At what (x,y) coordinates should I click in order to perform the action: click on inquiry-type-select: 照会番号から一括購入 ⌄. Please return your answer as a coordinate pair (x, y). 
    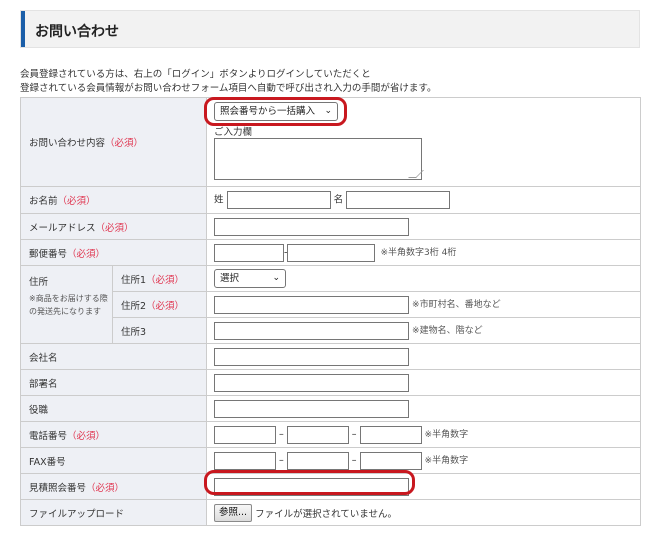
    Looking at the image, I should click on (276, 111).